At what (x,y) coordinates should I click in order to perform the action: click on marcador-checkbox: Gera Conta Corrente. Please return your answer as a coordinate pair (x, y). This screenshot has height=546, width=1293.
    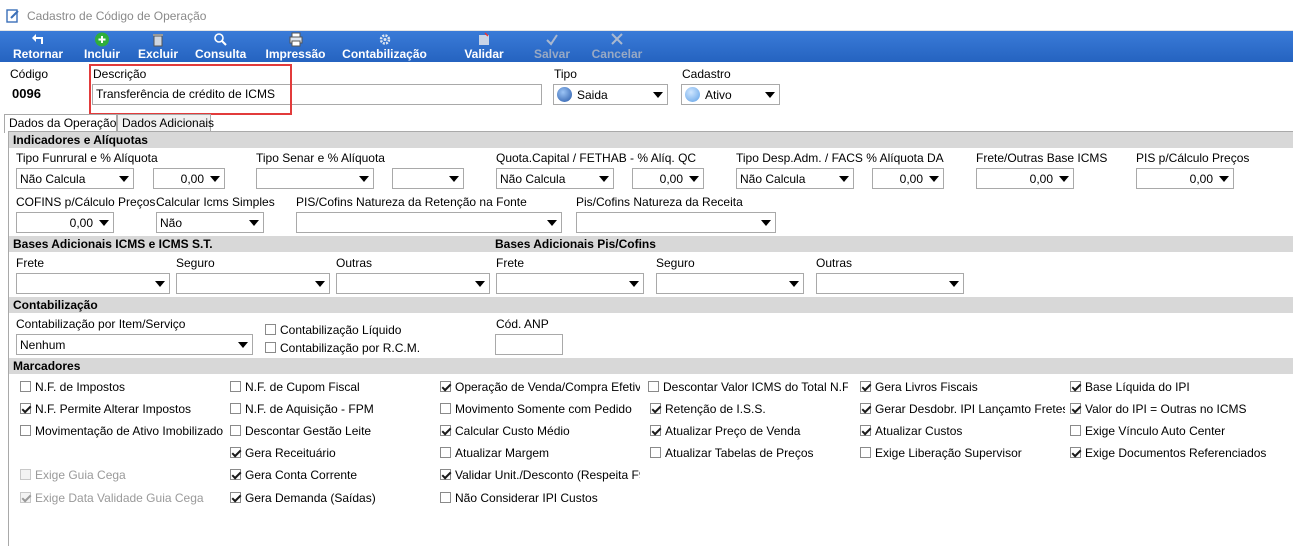
    Looking at the image, I should click on (332, 475).